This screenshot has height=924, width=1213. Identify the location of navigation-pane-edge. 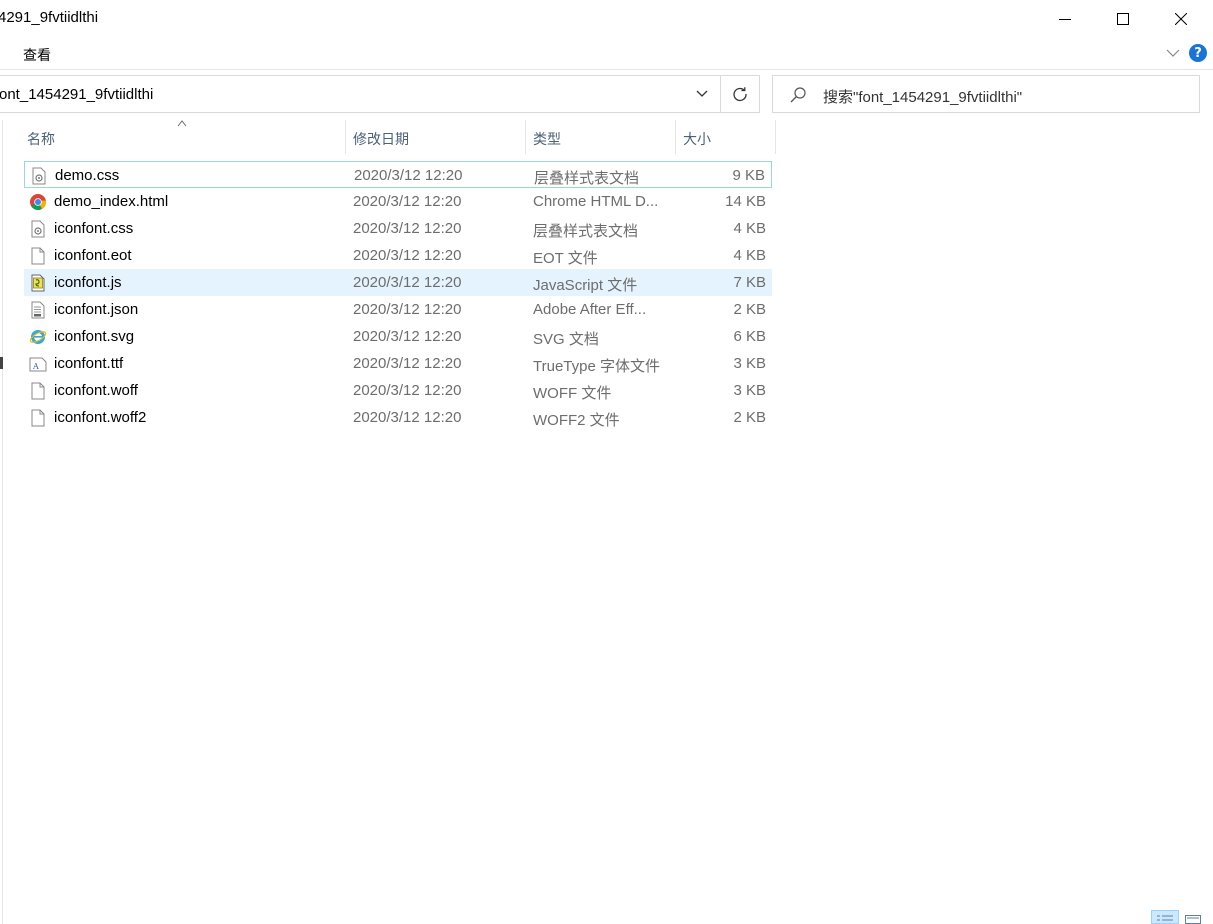
(1, 522).